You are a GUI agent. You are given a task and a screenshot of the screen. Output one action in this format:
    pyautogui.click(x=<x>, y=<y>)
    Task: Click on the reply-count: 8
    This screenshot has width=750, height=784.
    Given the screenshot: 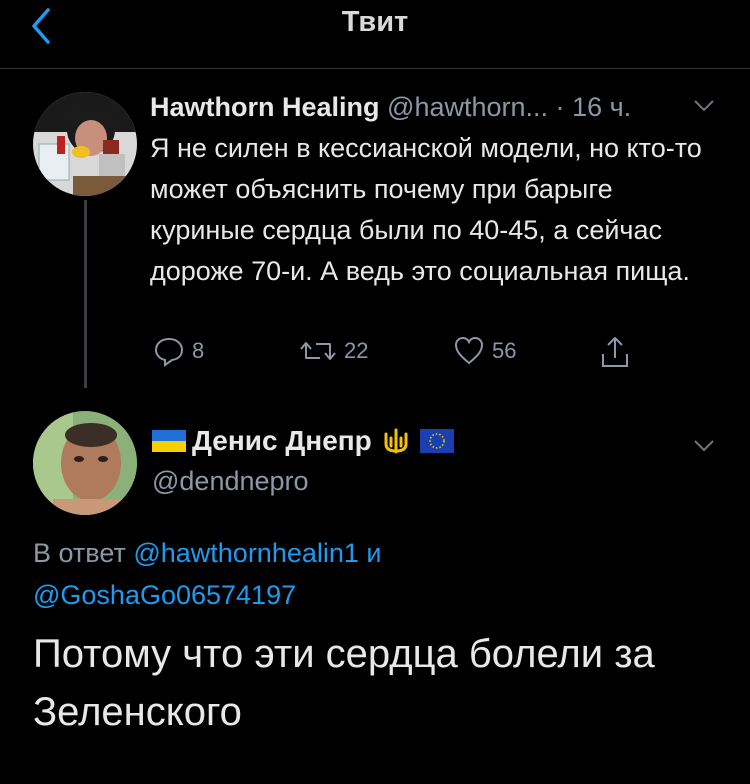 What is the action you would take?
    pyautogui.click(x=198, y=350)
    